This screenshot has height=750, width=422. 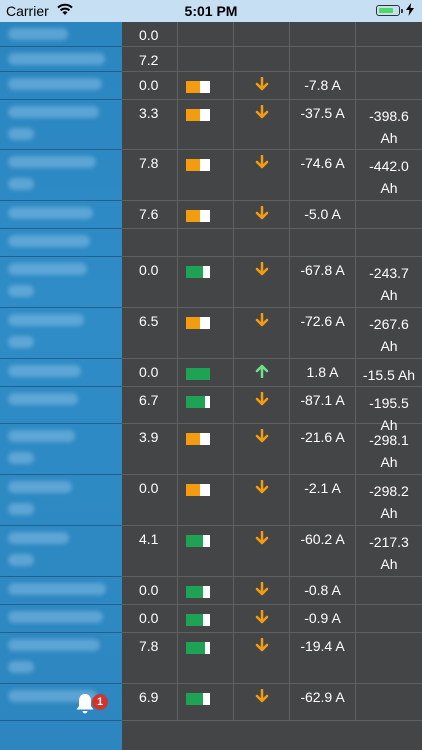 What do you see at coordinates (272, 702) in the screenshot?
I see `table-row: 6.9 -62.9 A` at bounding box center [272, 702].